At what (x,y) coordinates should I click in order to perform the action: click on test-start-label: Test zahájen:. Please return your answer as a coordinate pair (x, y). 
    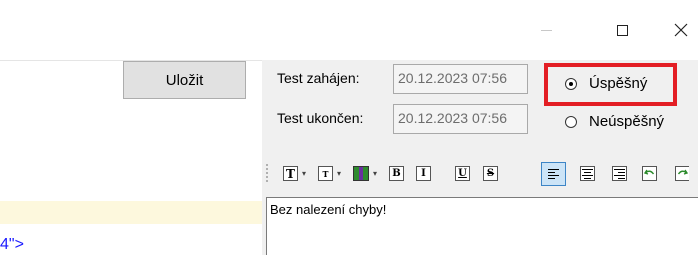
    Looking at the image, I should click on (318, 78).